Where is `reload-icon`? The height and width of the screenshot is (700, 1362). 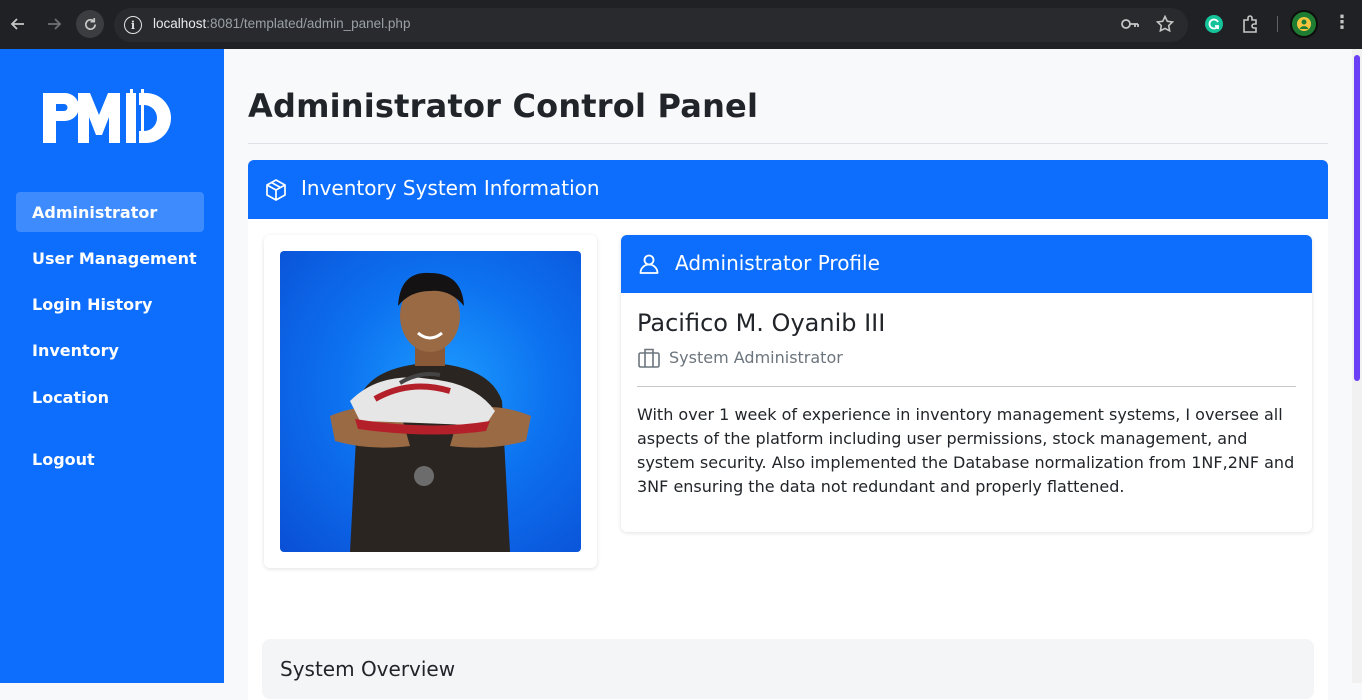
reload-icon is located at coordinates (90, 24).